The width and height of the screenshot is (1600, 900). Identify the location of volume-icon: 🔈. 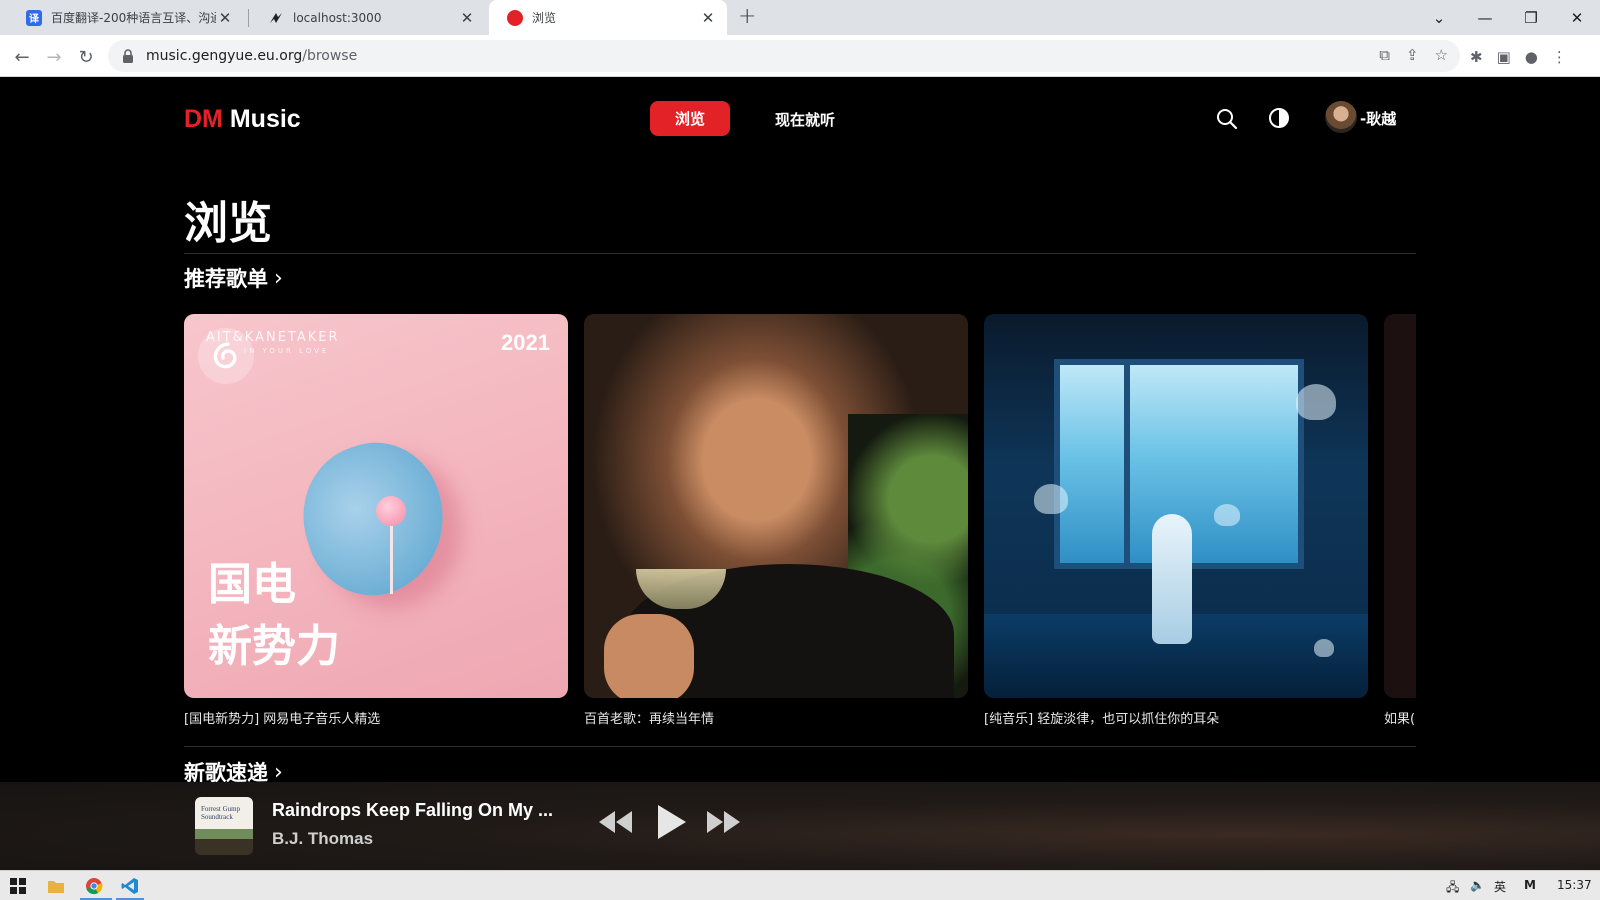
(1477, 885).